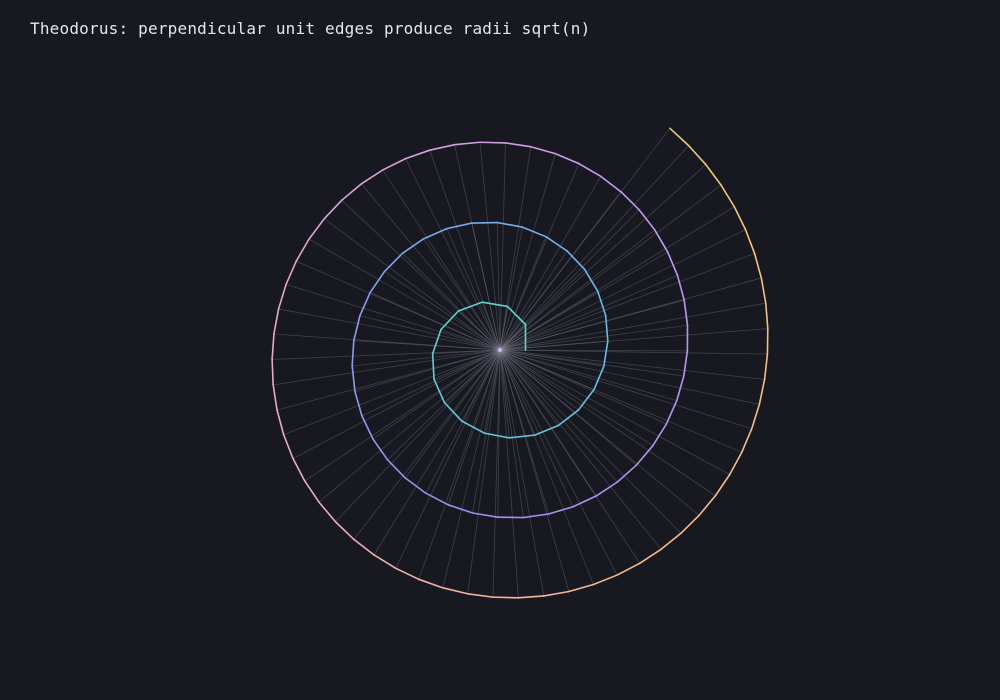  I want to click on spiral-center, so click(500, 350).